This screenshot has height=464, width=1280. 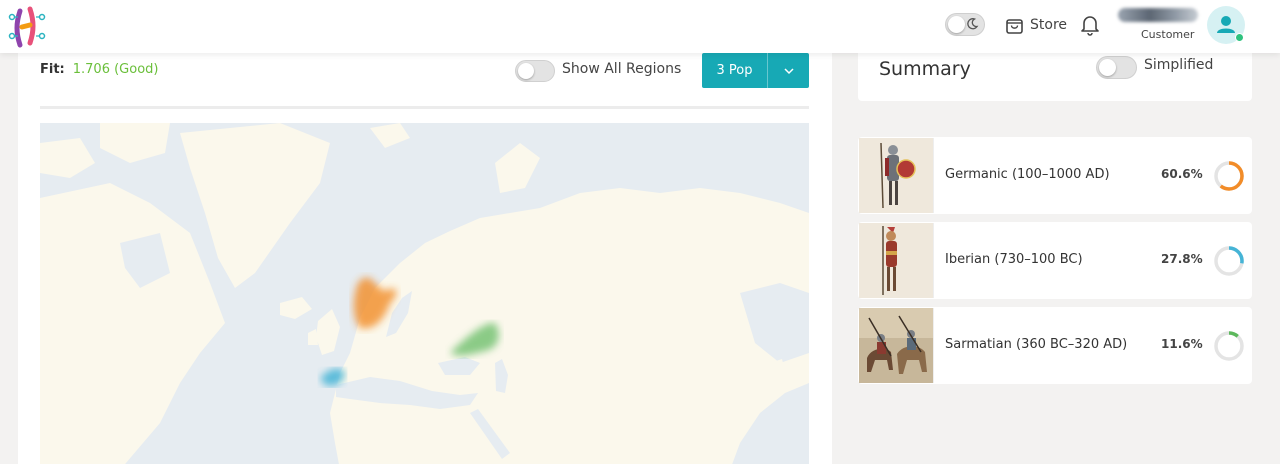 I want to click on population-row: Iberian (730–100 BC) 27.8%, so click(x=1055, y=260).